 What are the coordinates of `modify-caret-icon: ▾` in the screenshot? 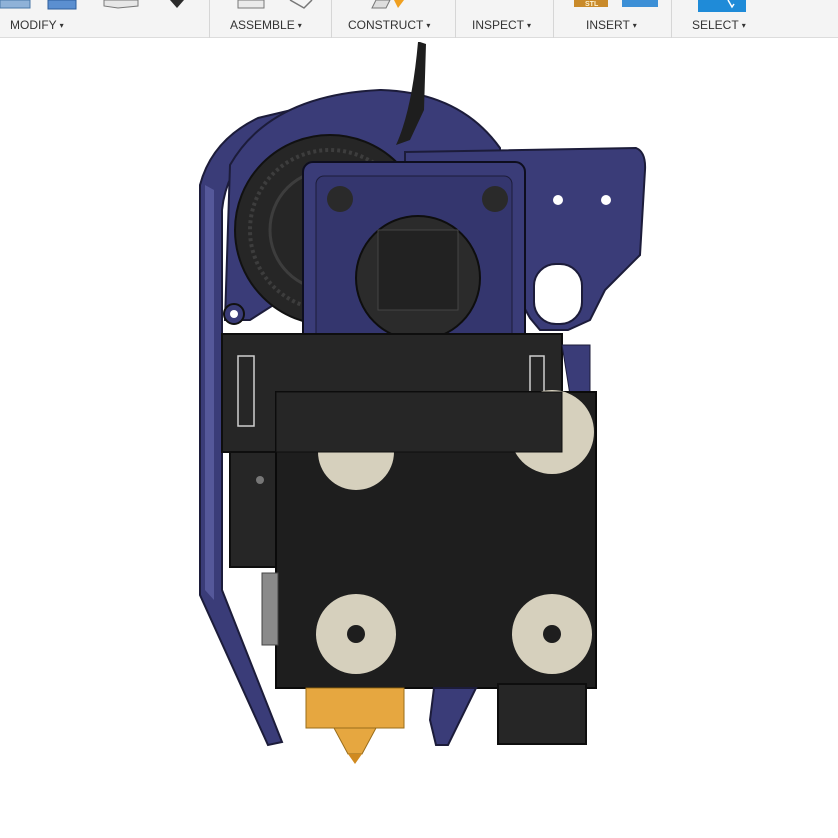 It's located at (61, 25).